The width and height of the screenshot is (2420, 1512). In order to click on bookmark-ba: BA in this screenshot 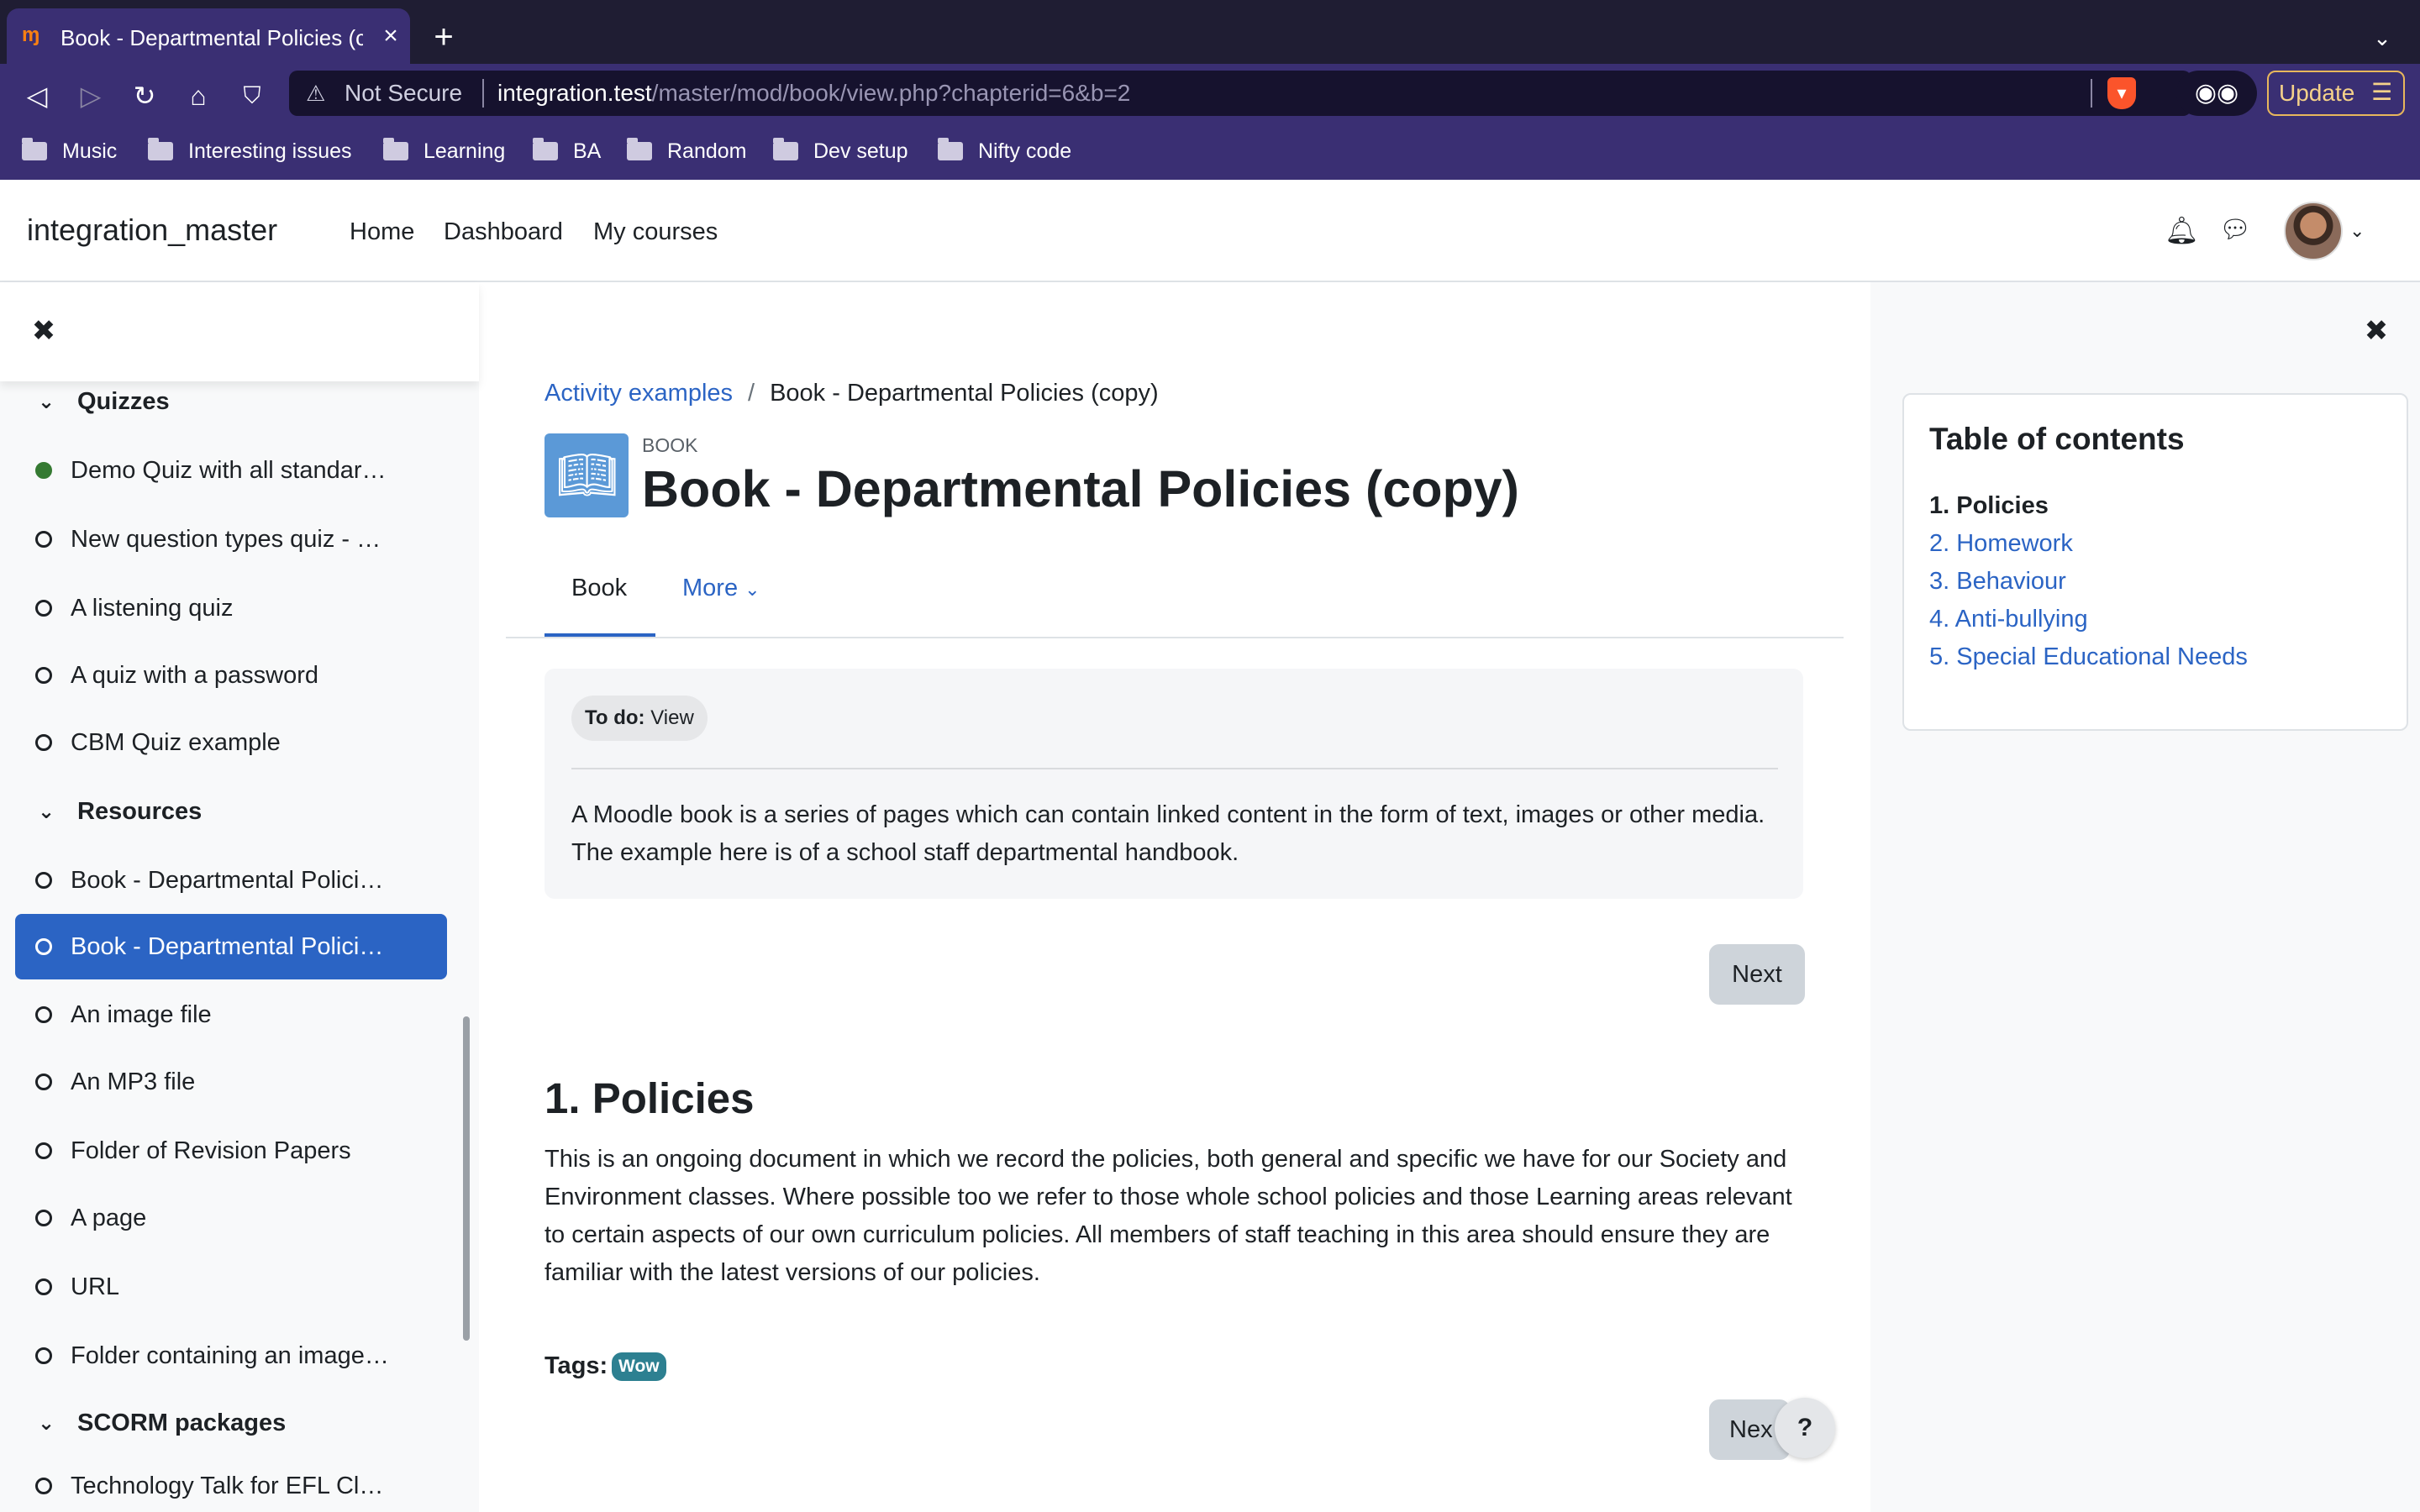, I will do `click(567, 151)`.